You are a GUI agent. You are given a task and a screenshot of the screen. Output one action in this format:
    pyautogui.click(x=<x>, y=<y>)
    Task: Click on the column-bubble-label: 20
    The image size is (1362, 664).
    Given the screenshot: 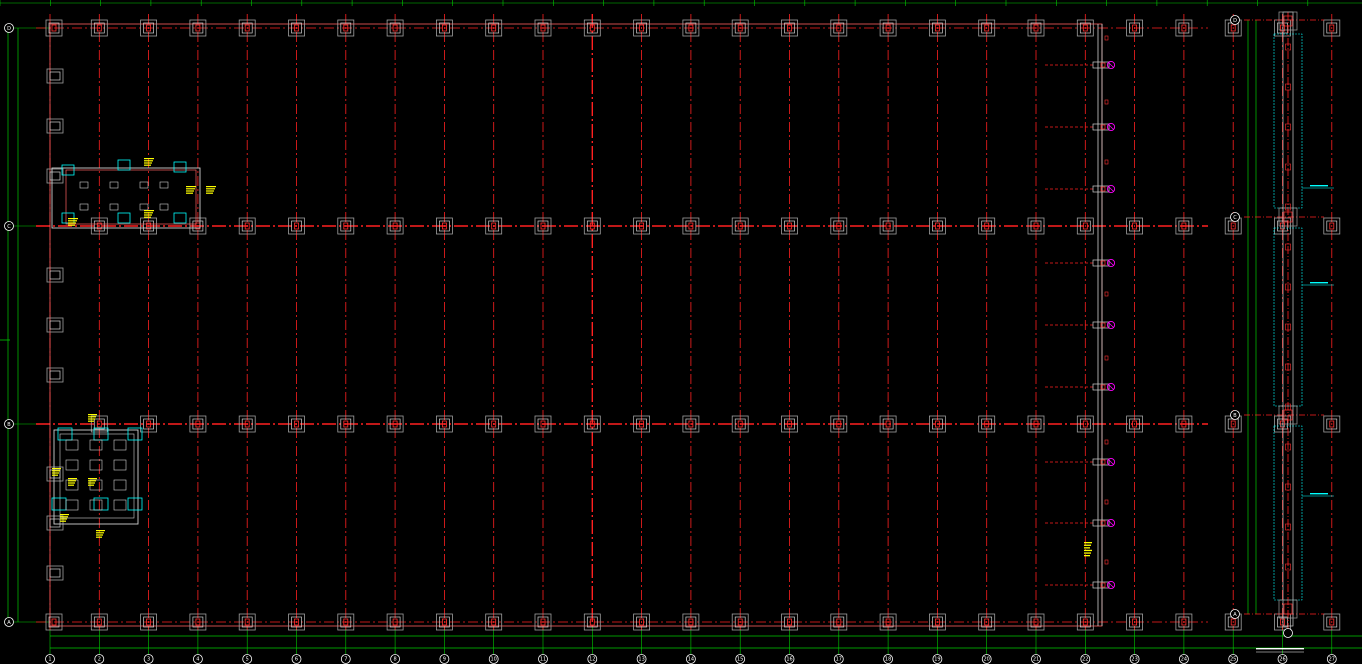 What is the action you would take?
    pyautogui.click(x=987, y=660)
    